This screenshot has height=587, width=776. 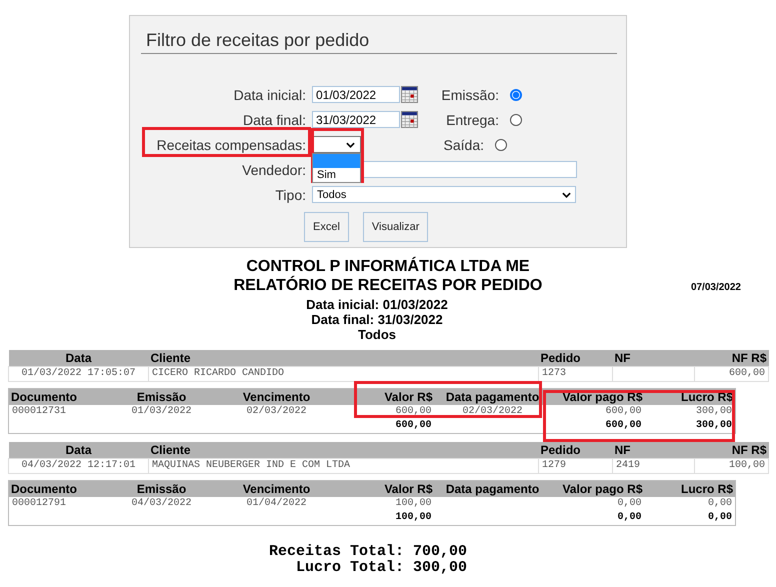 What do you see at coordinates (251, 465) in the screenshot?
I see `table-cell: MAQUINAS NEUBERGER IND E COM LTDA` at bounding box center [251, 465].